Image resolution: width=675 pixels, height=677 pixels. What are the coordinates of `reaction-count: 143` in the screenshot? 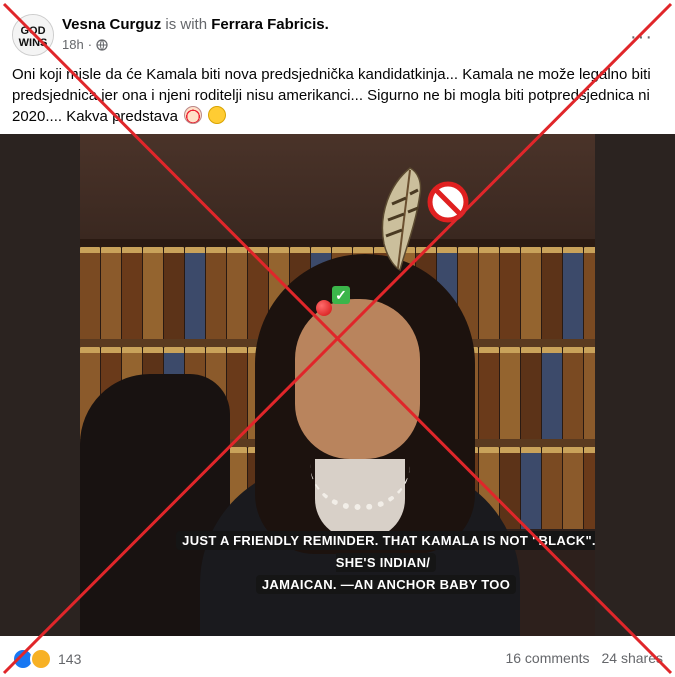 It's located at (70, 659).